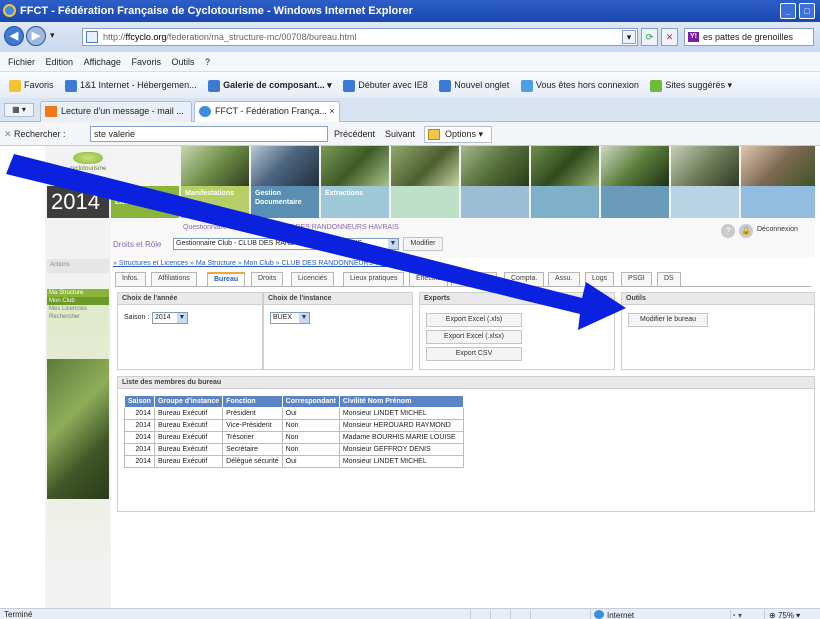 This screenshot has height=619, width=820. What do you see at coordinates (792, 614) in the screenshot?
I see `zoom-control: ⊕ 75% ▾` at bounding box center [792, 614].